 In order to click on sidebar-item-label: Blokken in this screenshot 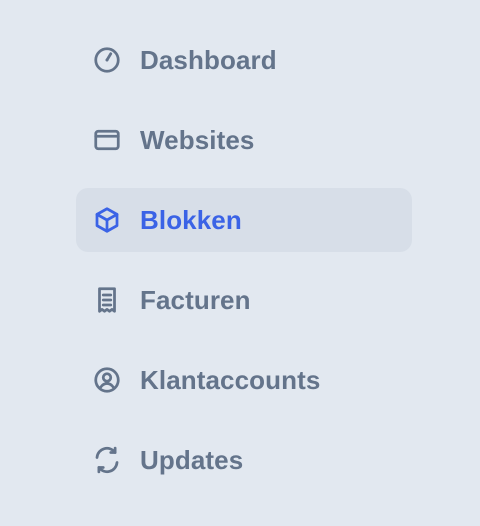, I will do `click(191, 220)`.